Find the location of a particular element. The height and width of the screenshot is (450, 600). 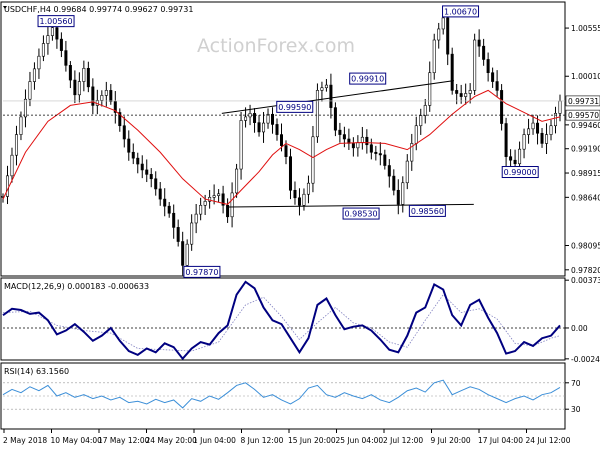

price-annotation-label: 0.97870 is located at coordinates (201, 272).